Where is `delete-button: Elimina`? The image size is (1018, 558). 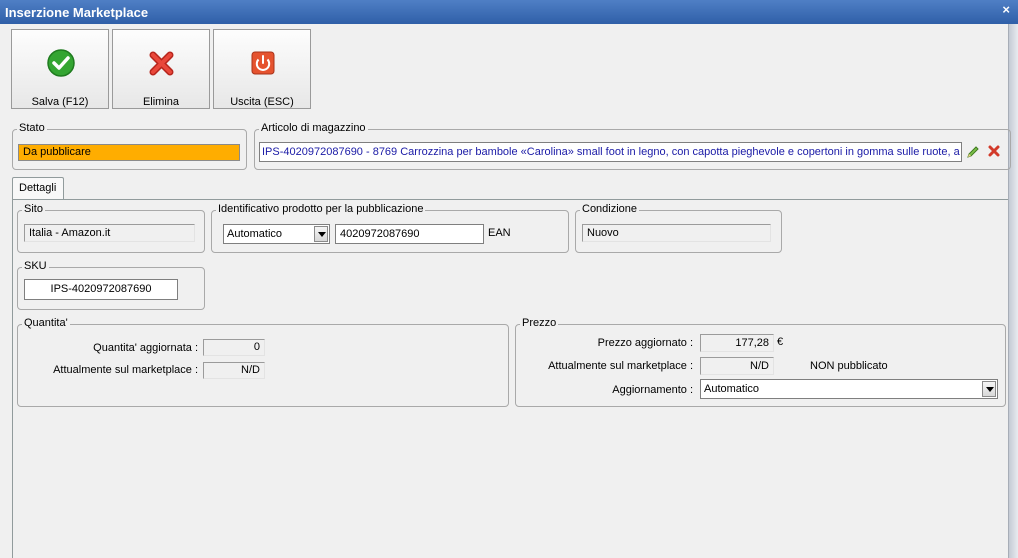 delete-button: Elimina is located at coordinates (161, 69).